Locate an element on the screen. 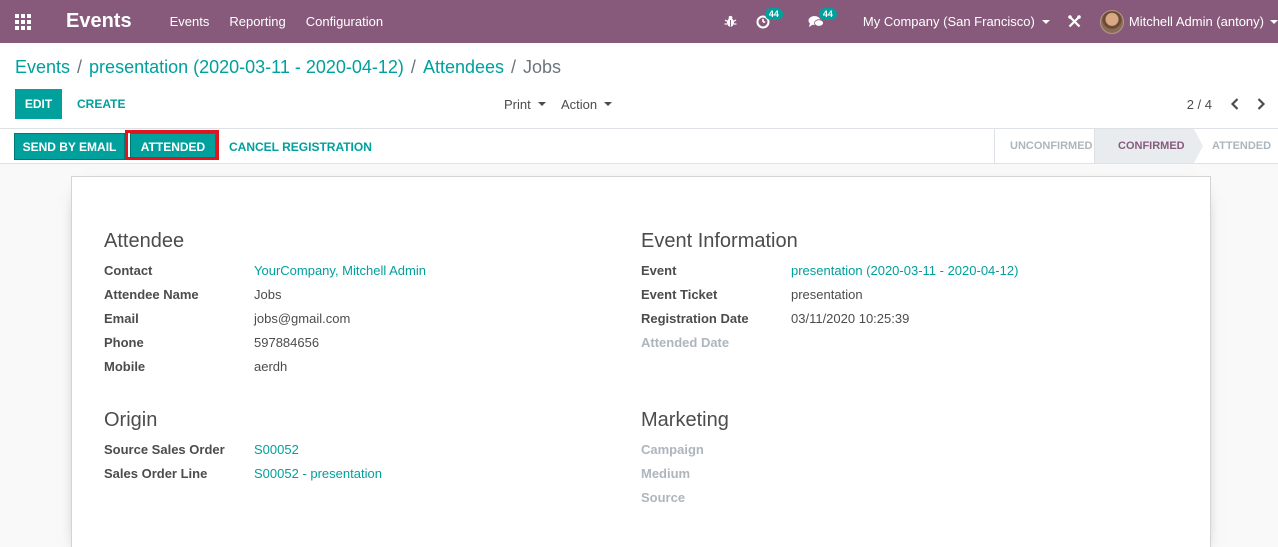 This screenshot has width=1278, height=547. field-attended-date: Attended Date is located at coordinates (716, 342).